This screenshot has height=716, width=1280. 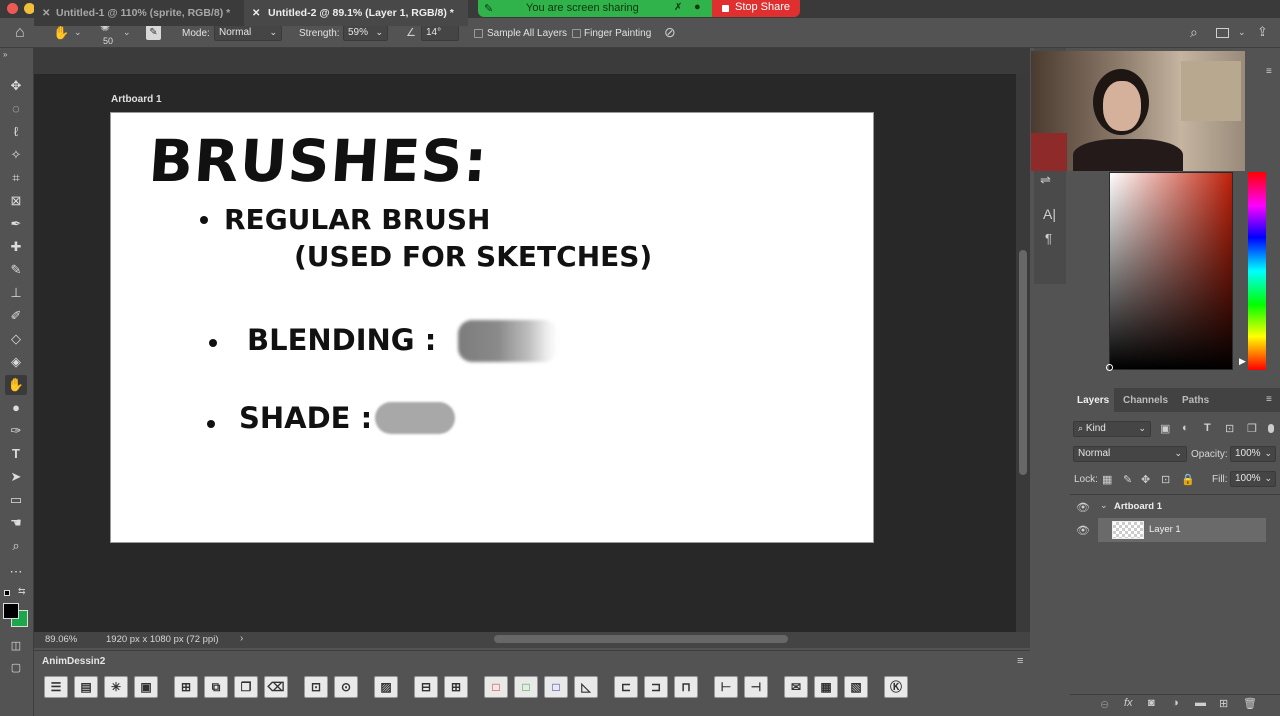 What do you see at coordinates (1194, 32) in the screenshot?
I see `search-icon: ⌕` at bounding box center [1194, 32].